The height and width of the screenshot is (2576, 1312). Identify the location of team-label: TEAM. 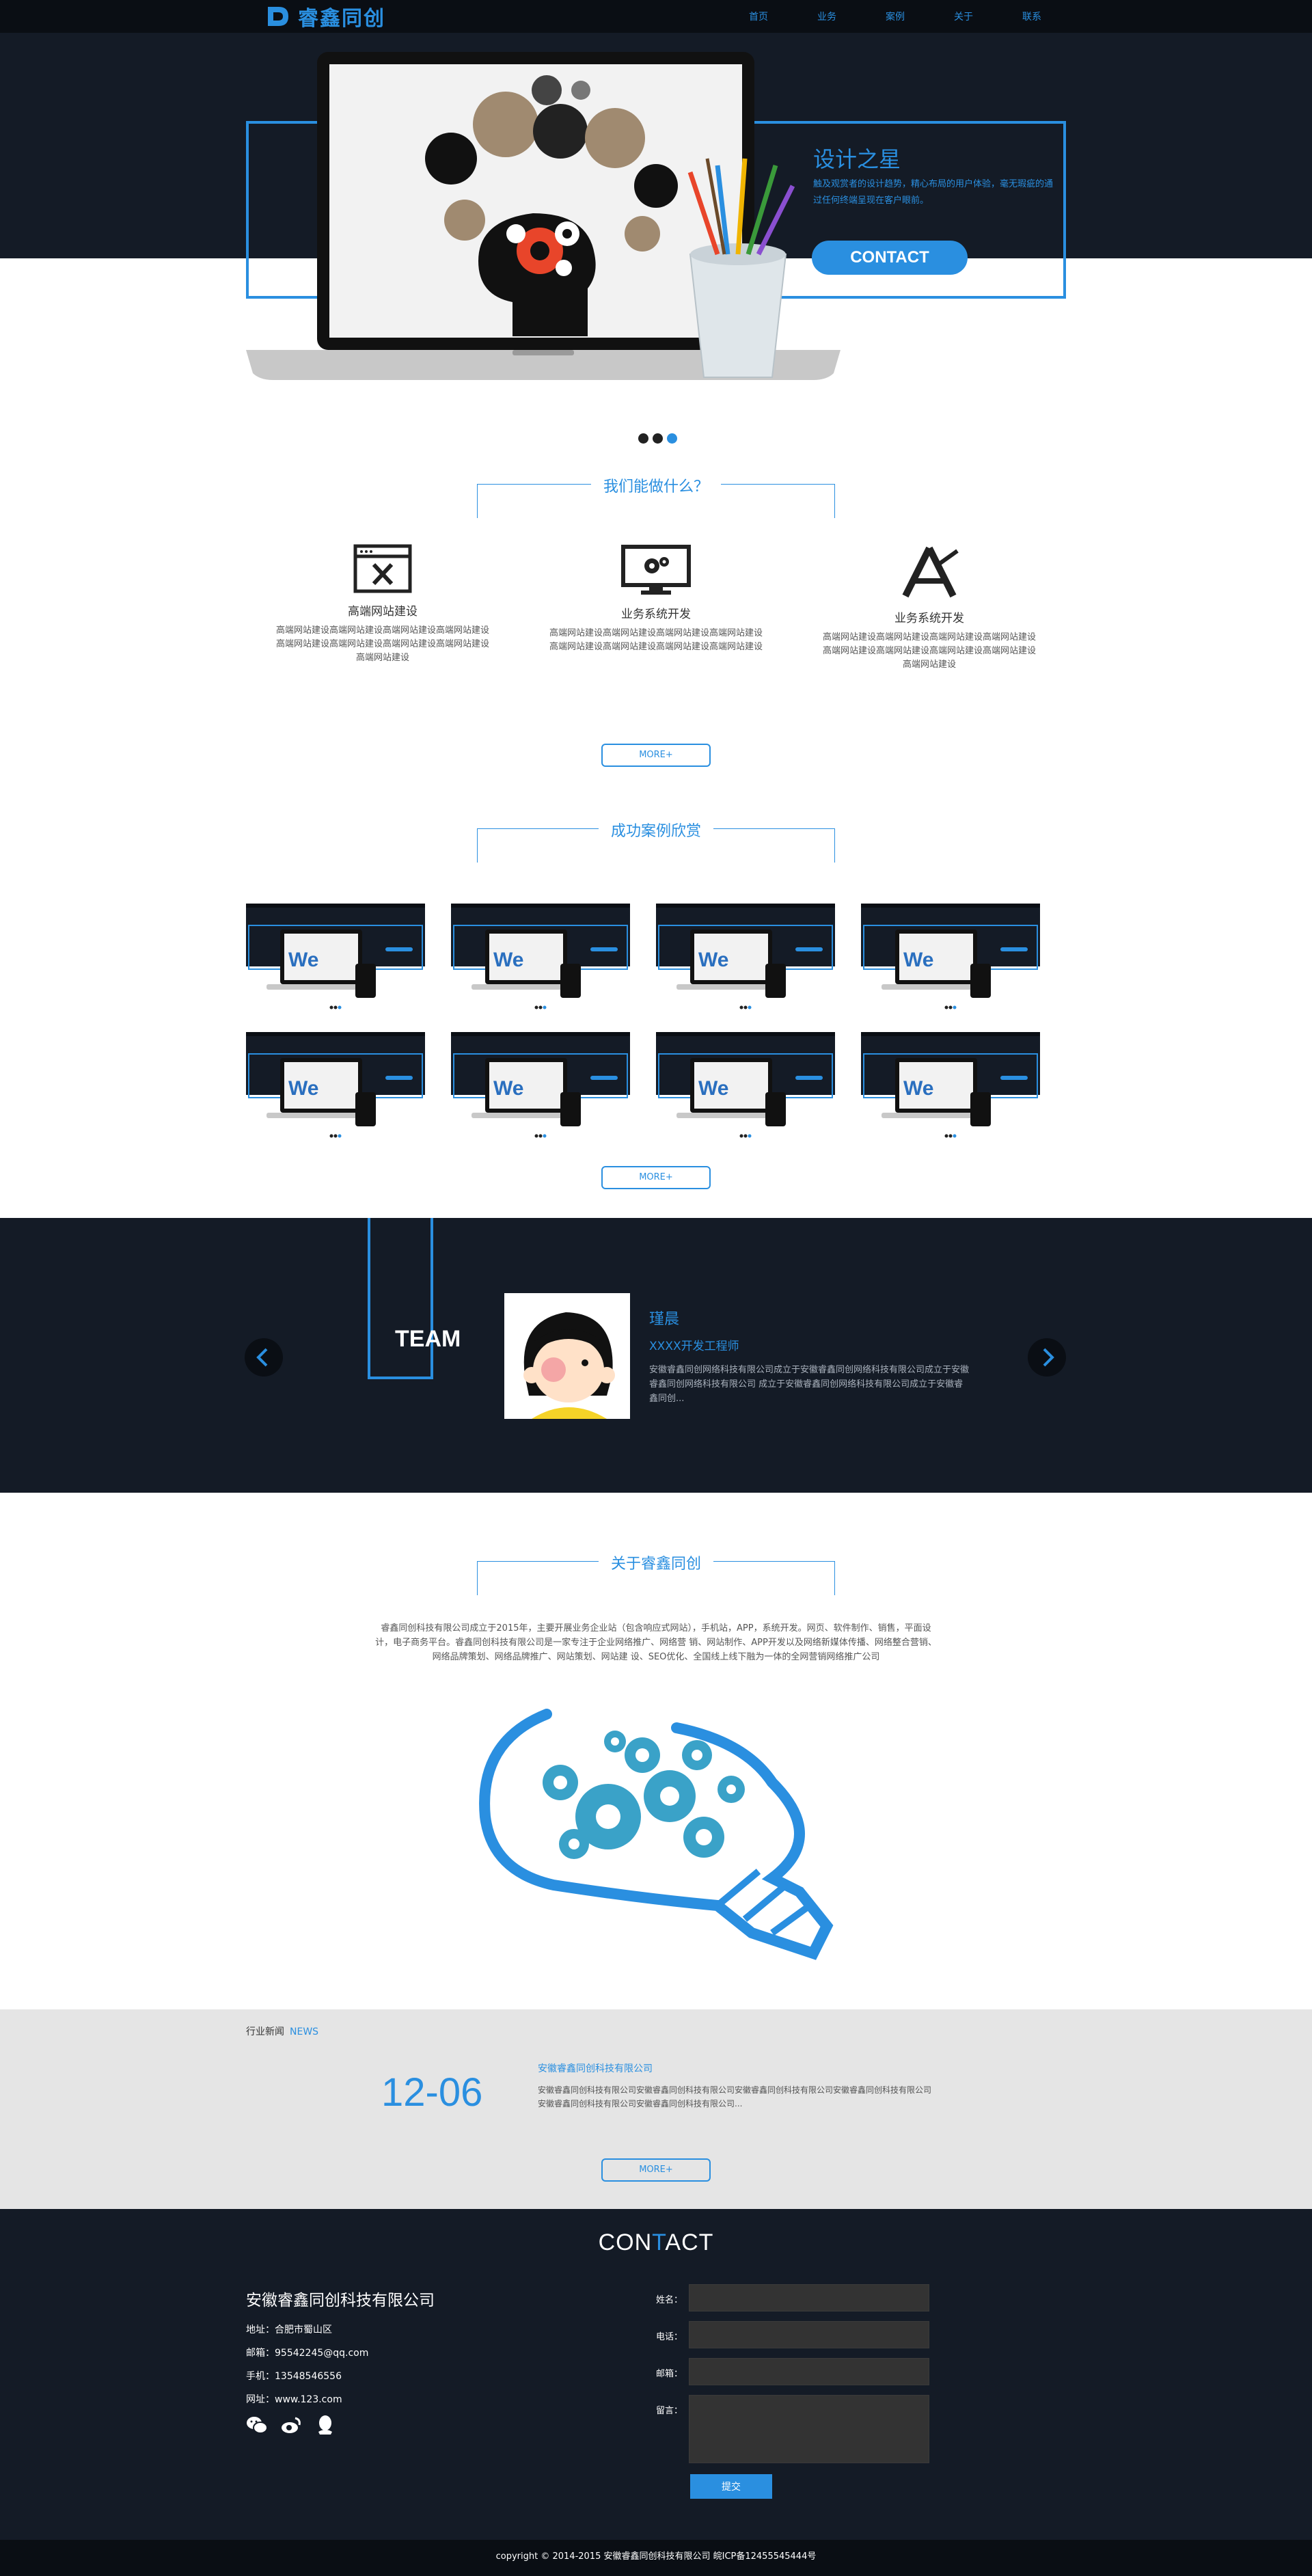
(428, 1339).